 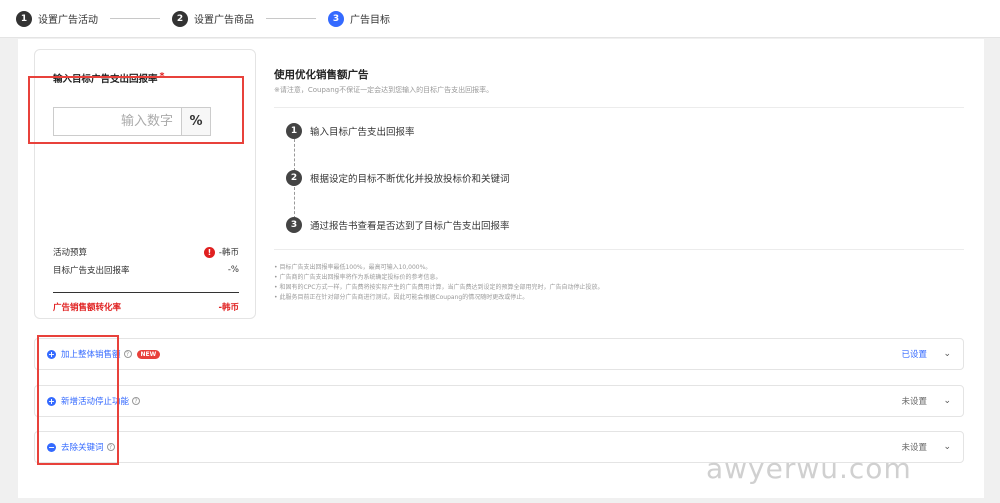 I want to click on budget-value: -韩币, so click(x=228, y=253).